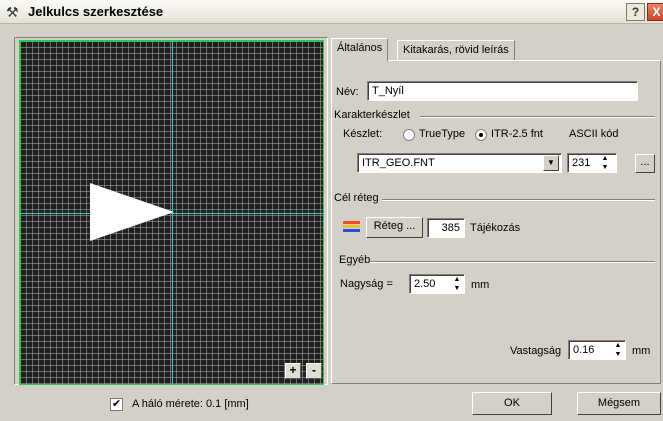 This screenshot has width=663, height=421. Describe the element at coordinates (12, 12) in the screenshot. I see `tools-icon: ⚒` at that location.